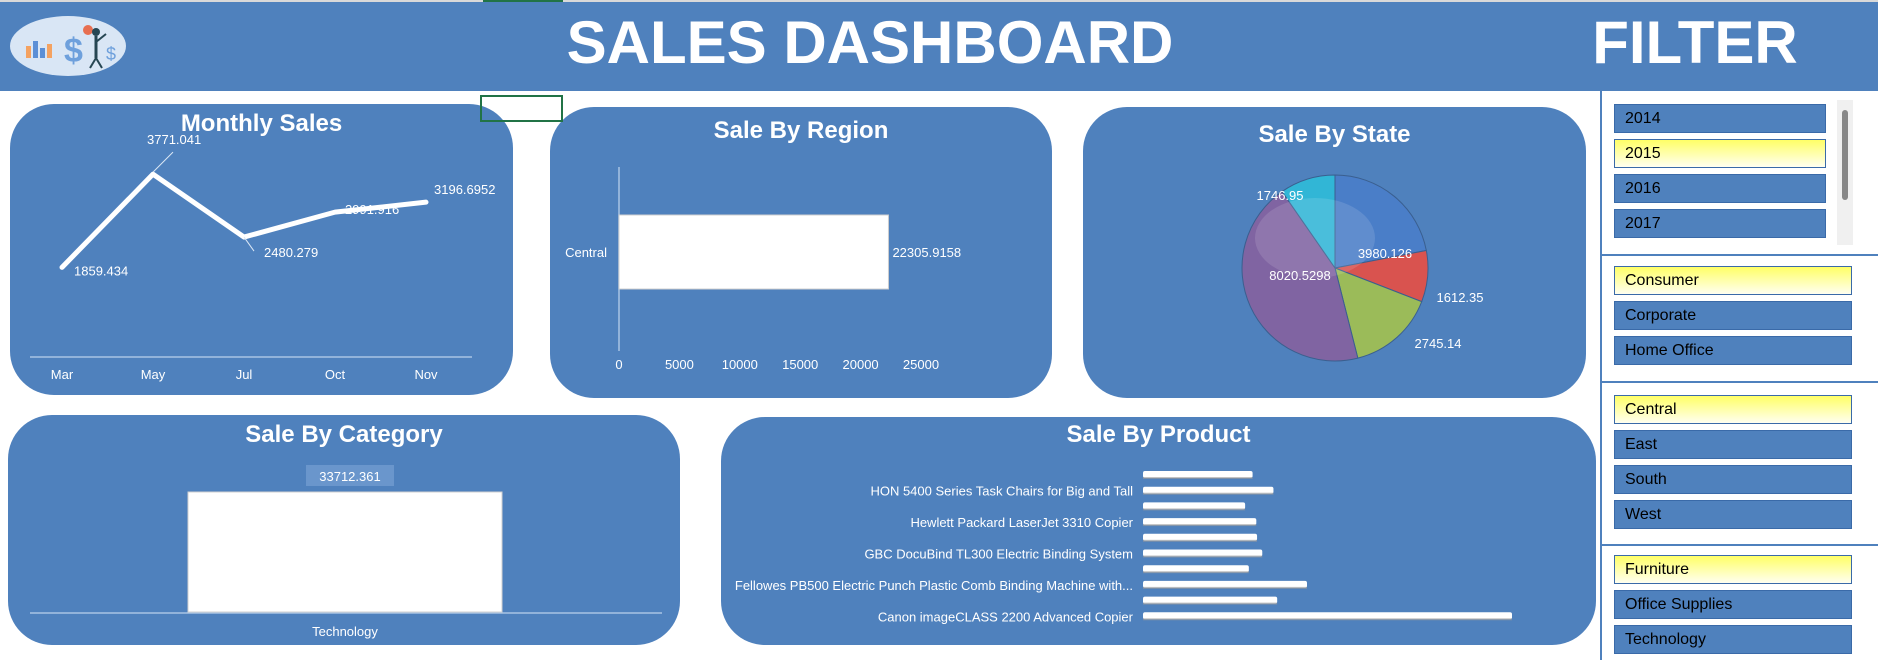  I want to click on sale-by-state-chart: 3980.126 1612.35 2745.14 8020.5298 1746.95, so click(1362, 268).